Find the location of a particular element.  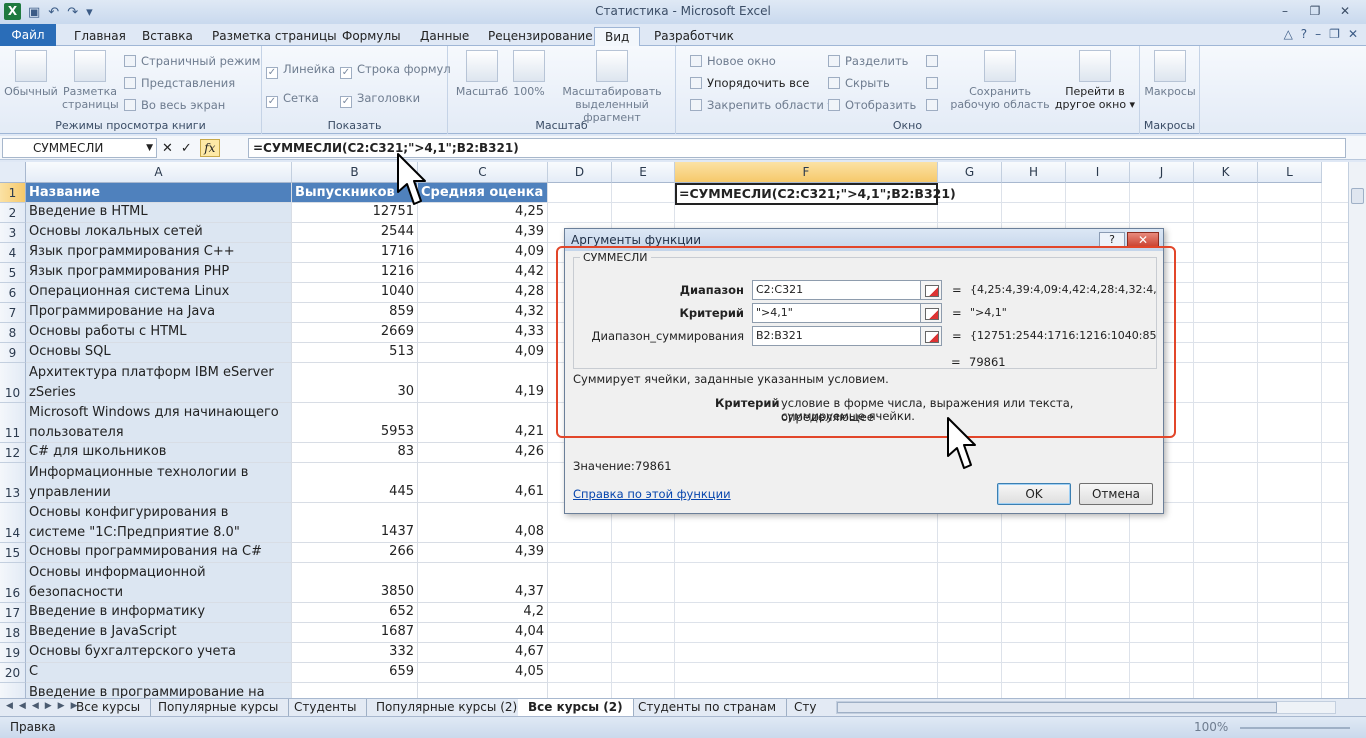

undo-icon: ↶ is located at coordinates (53, 12).